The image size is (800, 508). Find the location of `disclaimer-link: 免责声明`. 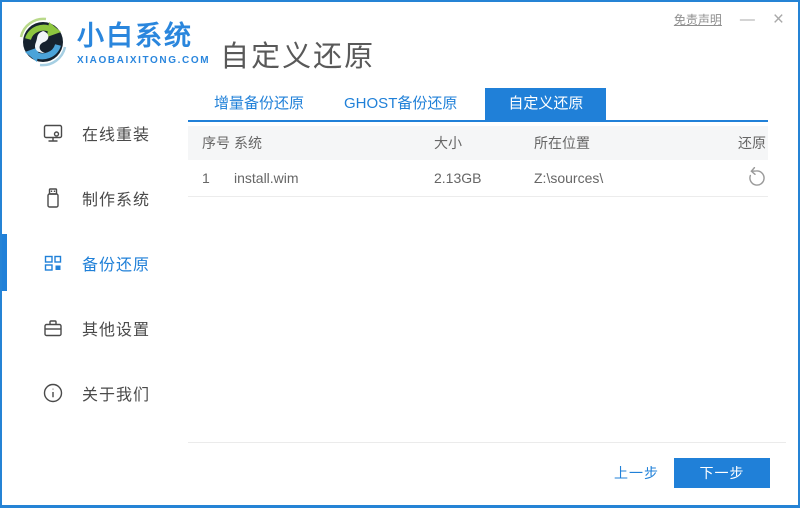

disclaimer-link: 免责声明 is located at coordinates (698, 19).